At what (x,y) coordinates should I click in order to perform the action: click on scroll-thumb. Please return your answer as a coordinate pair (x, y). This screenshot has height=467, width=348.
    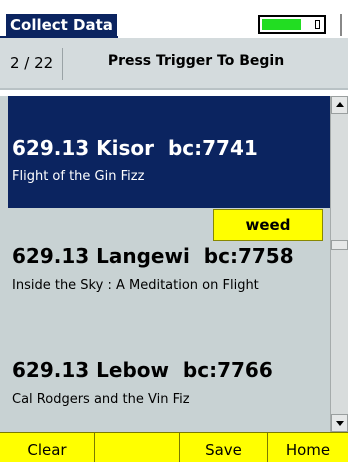
    Looking at the image, I should click on (339, 245).